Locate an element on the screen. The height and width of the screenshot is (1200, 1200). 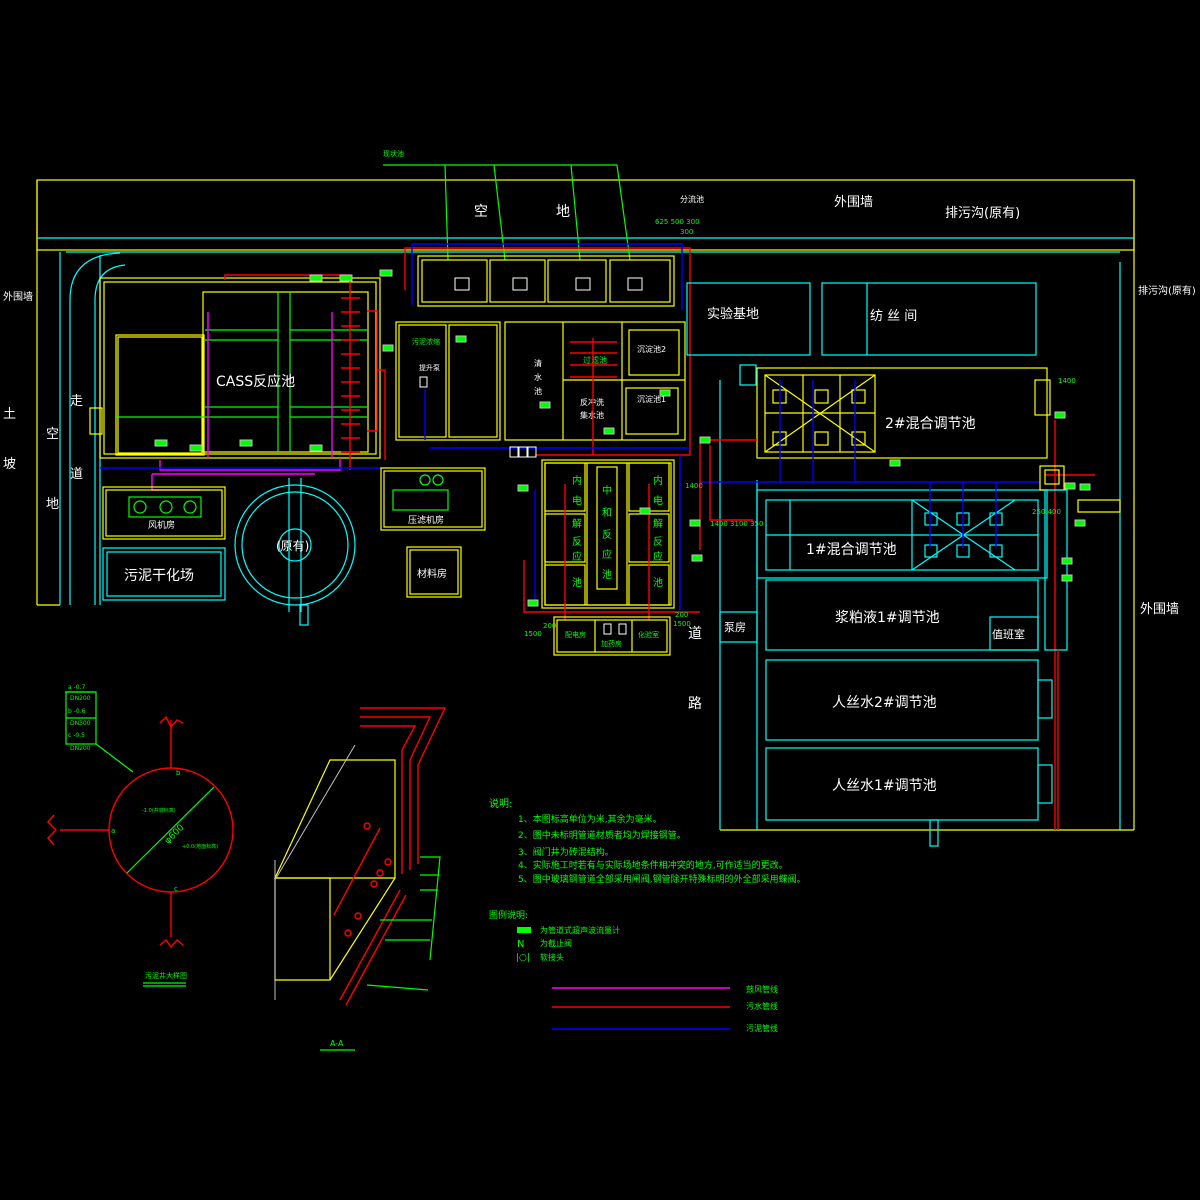
dim-top: 625 500 300 is located at coordinates (677, 222).